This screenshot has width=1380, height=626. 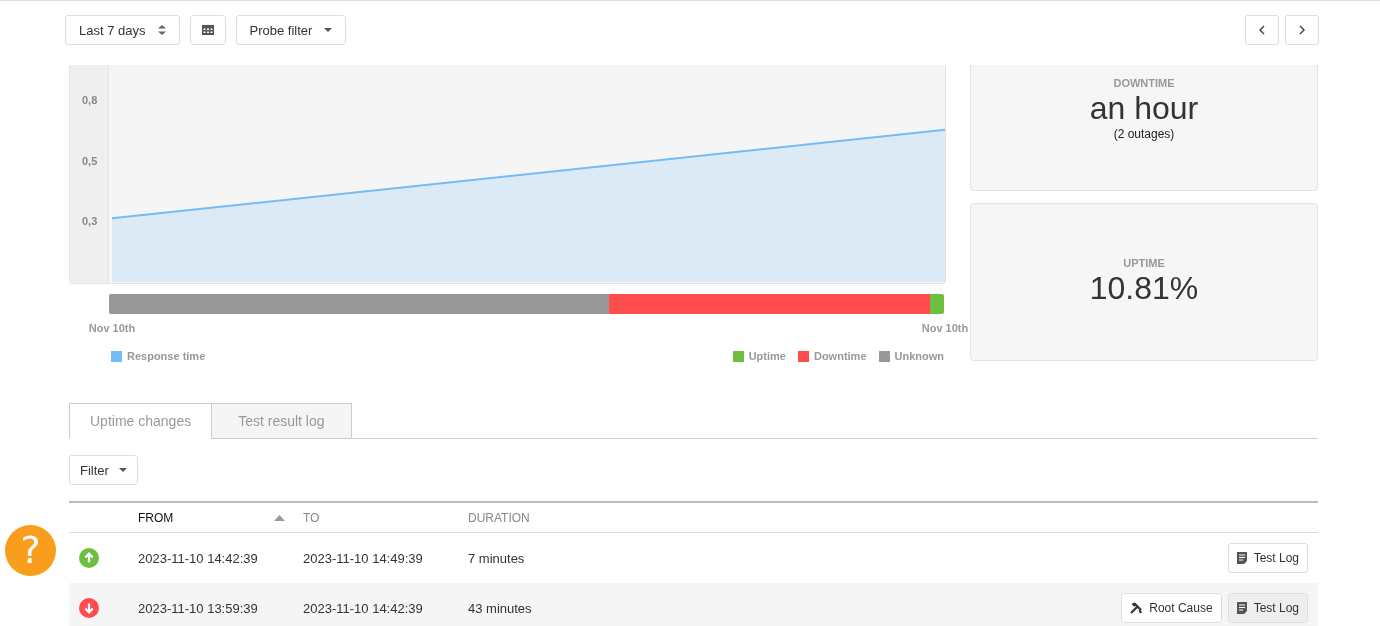 I want to click on calendar-icon, so click(x=207, y=30).